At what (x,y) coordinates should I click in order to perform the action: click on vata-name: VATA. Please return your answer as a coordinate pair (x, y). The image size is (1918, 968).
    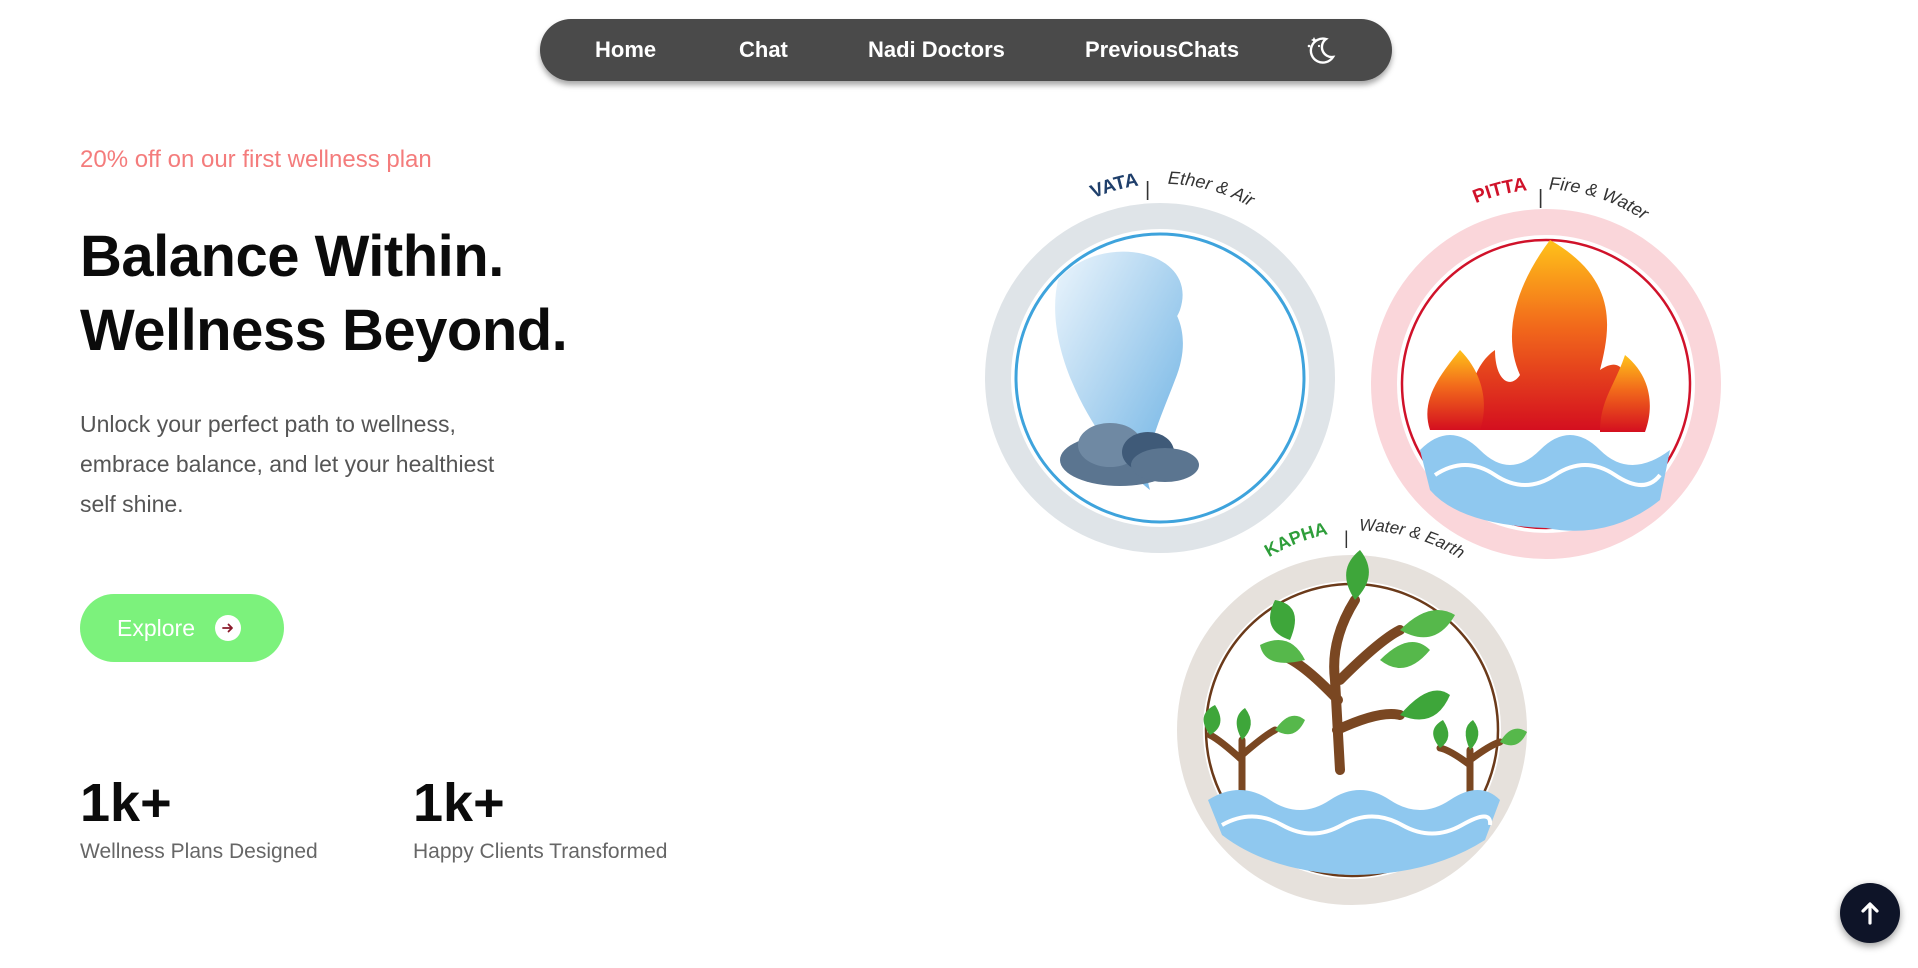
    Looking at the image, I should click on (1113, 186).